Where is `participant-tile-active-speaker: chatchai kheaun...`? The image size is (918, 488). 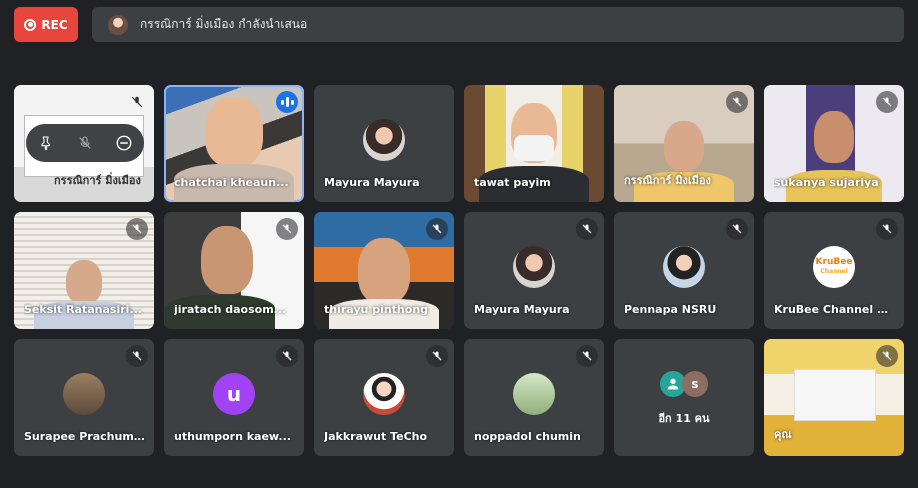 participant-tile-active-speaker: chatchai kheaun... is located at coordinates (234, 143).